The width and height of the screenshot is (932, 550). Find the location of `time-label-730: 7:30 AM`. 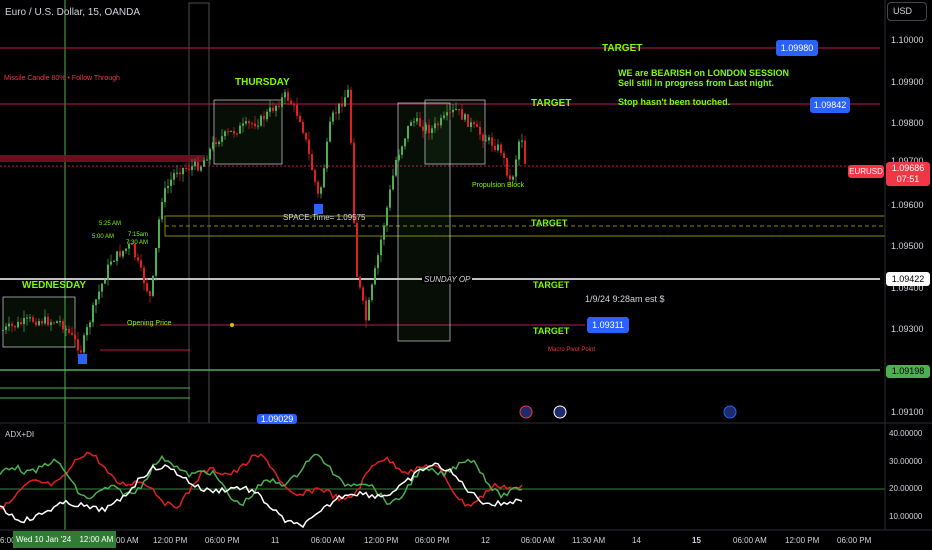

time-label-730: 7:30 AM is located at coordinates (137, 243).